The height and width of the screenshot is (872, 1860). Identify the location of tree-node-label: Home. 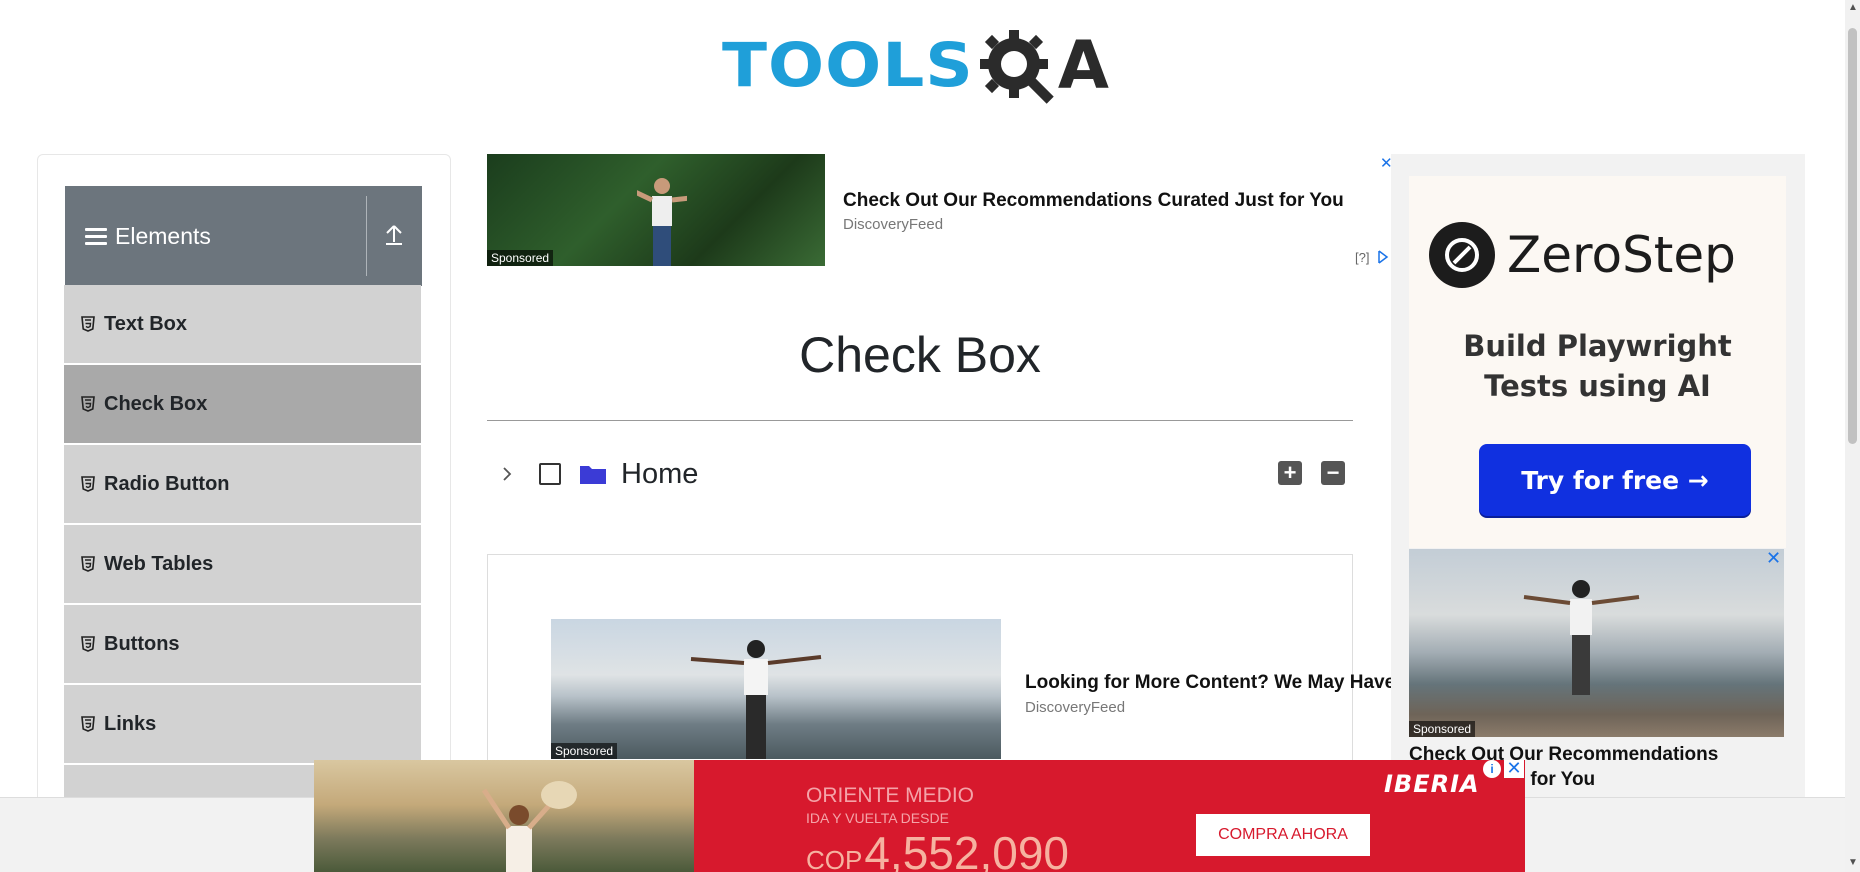
(659, 474).